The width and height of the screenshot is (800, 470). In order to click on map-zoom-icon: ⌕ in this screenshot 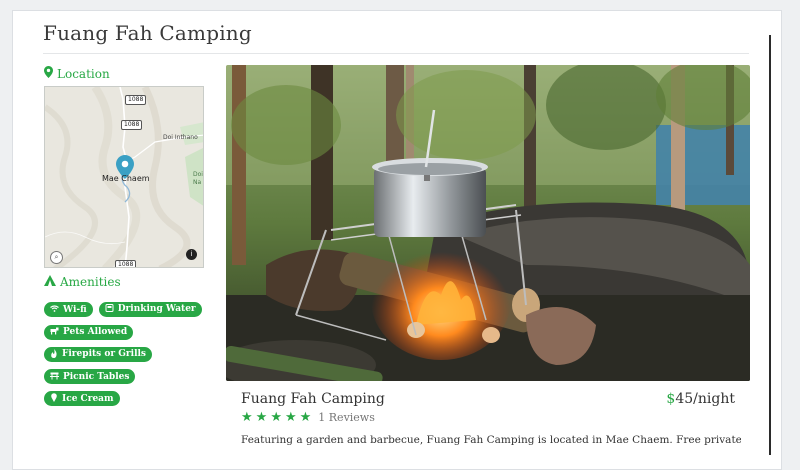, I will do `click(56, 257)`.